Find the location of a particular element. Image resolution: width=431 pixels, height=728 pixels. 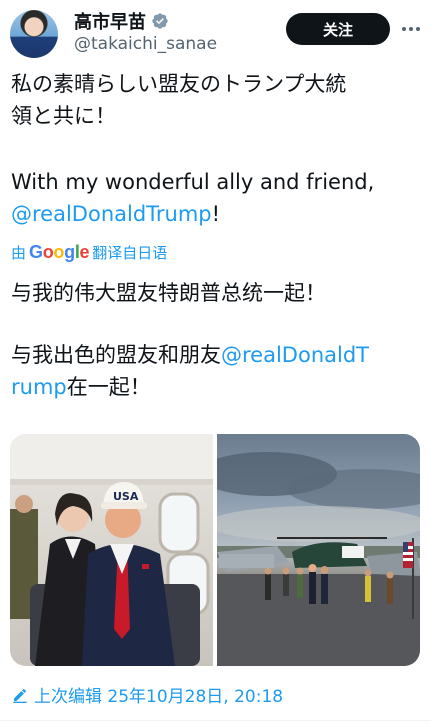

translation-attribution: 由 Google 翻译自日语 is located at coordinates (89, 252).